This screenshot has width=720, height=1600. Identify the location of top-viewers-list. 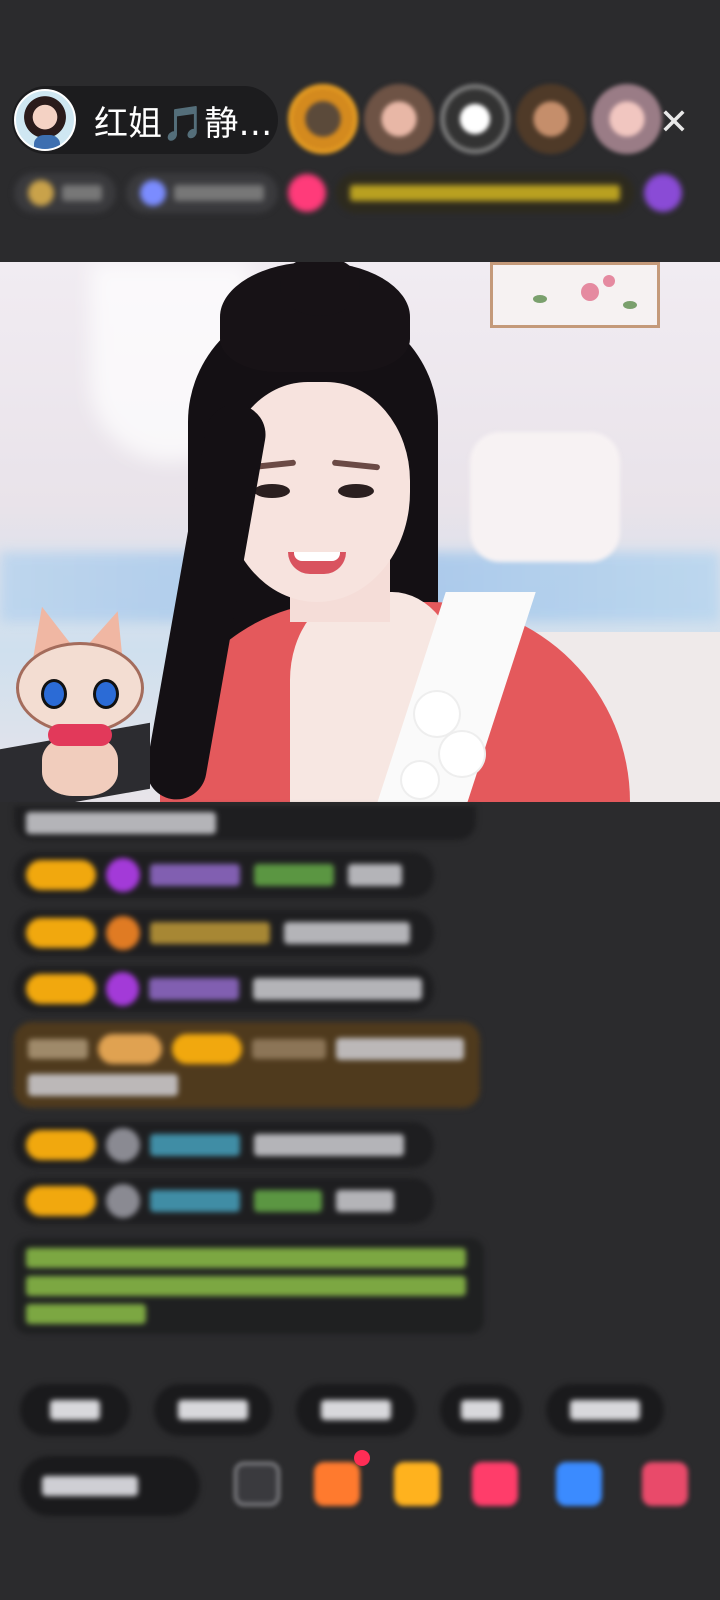
(475, 119).